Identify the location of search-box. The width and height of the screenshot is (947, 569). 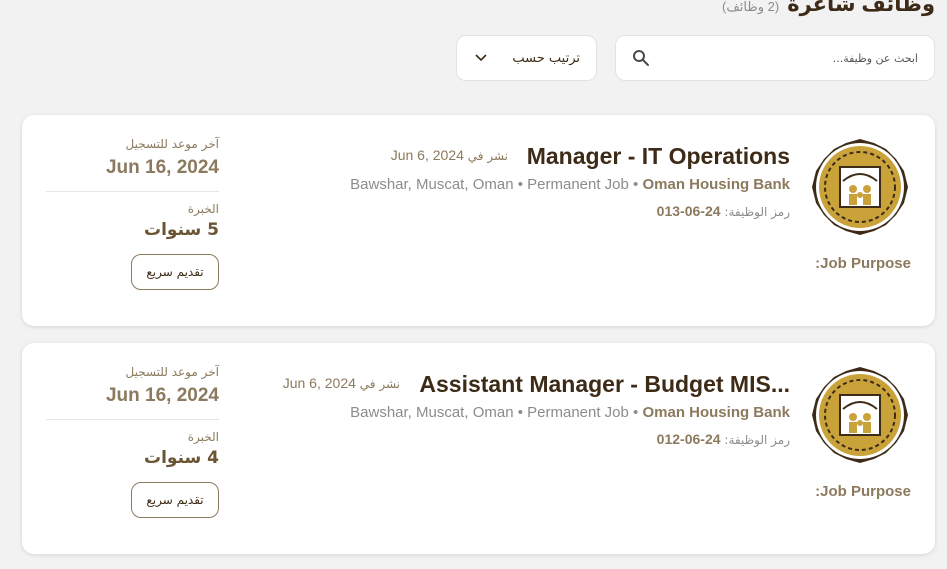
(775, 58).